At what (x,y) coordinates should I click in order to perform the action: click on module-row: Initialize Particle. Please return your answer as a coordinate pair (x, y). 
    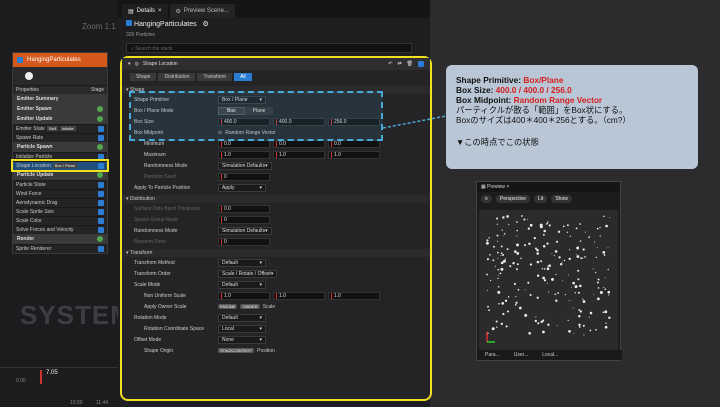
    Looking at the image, I should click on (60, 156).